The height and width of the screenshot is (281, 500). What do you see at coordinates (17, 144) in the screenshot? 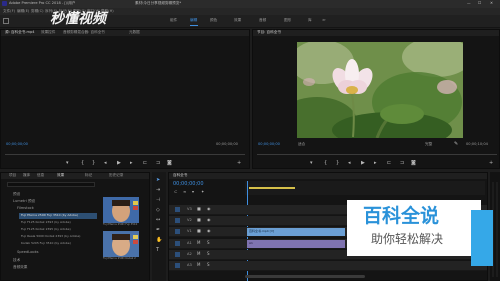
I see `source-timecode-left: 00;00;00;00` at bounding box center [17, 144].